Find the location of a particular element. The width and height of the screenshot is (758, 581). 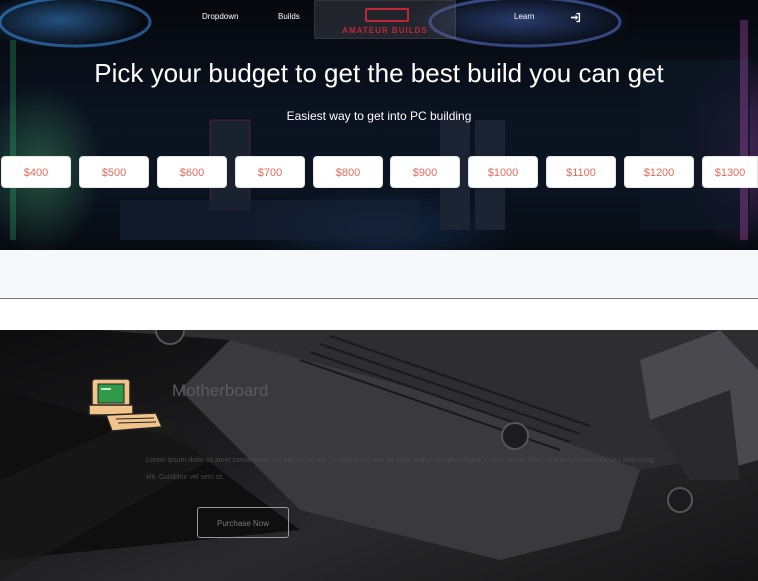

budget-button-900: $900 is located at coordinates (425, 172).